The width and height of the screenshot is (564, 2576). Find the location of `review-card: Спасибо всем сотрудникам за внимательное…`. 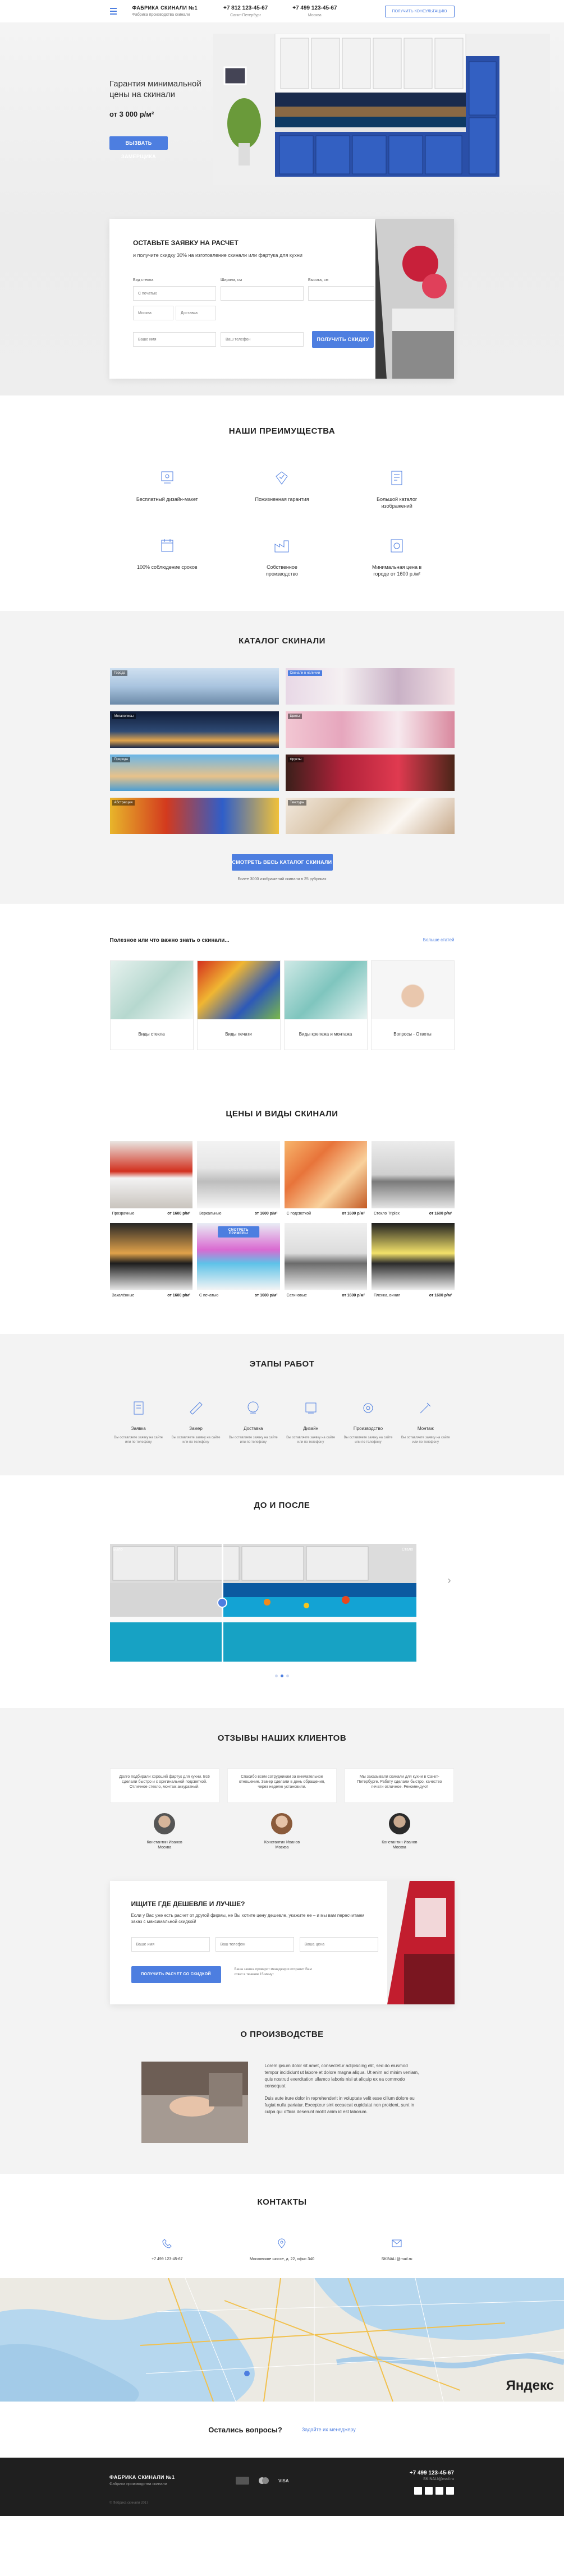

review-card: Спасибо всем сотрудникам за внимательное… is located at coordinates (282, 1809).